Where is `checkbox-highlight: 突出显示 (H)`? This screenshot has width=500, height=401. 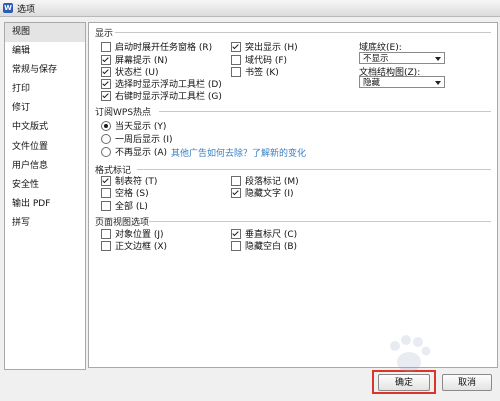 checkbox-highlight: 突出显示 (H) is located at coordinates (264, 46).